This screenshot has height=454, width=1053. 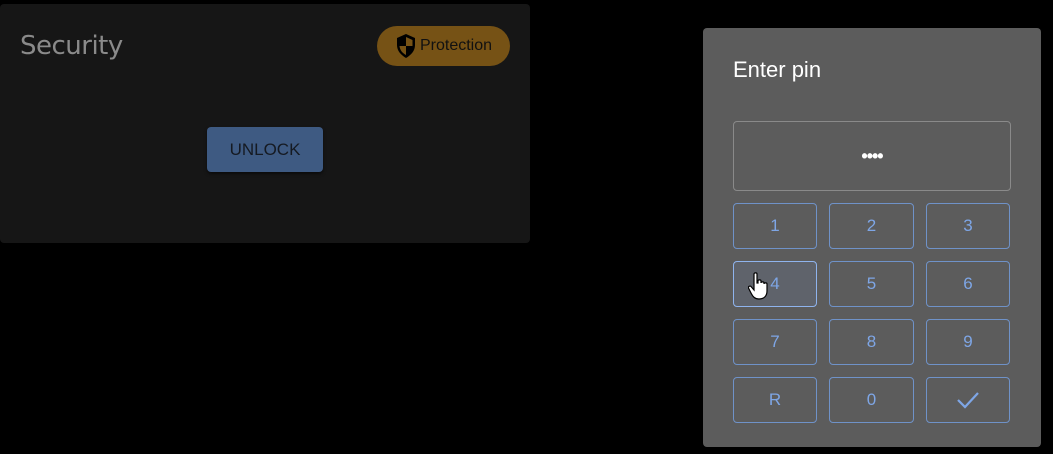 I want to click on badge-label: Protection, so click(x=456, y=45).